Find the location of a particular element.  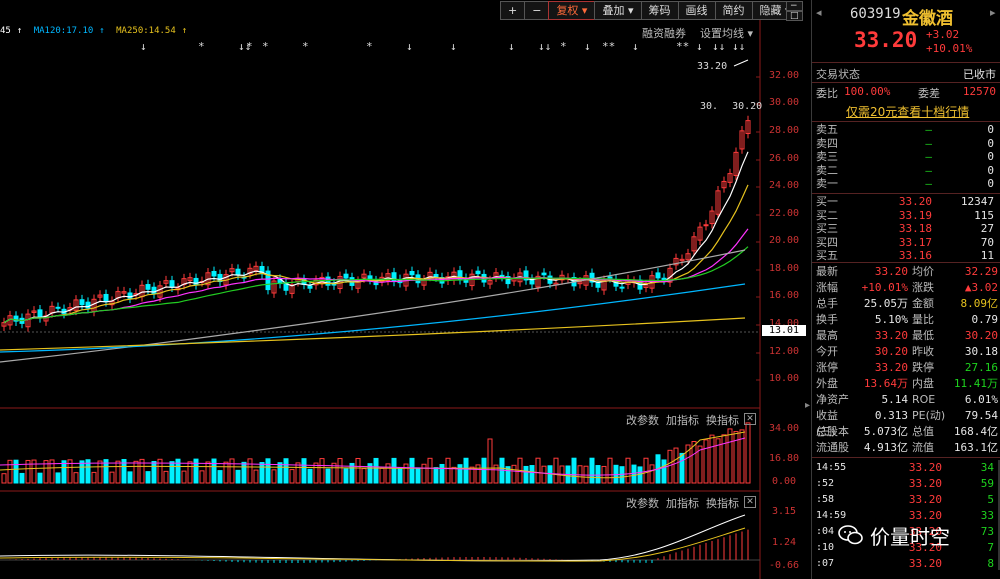

overlay-button: 叠加 ▾ is located at coordinates (618, 10).